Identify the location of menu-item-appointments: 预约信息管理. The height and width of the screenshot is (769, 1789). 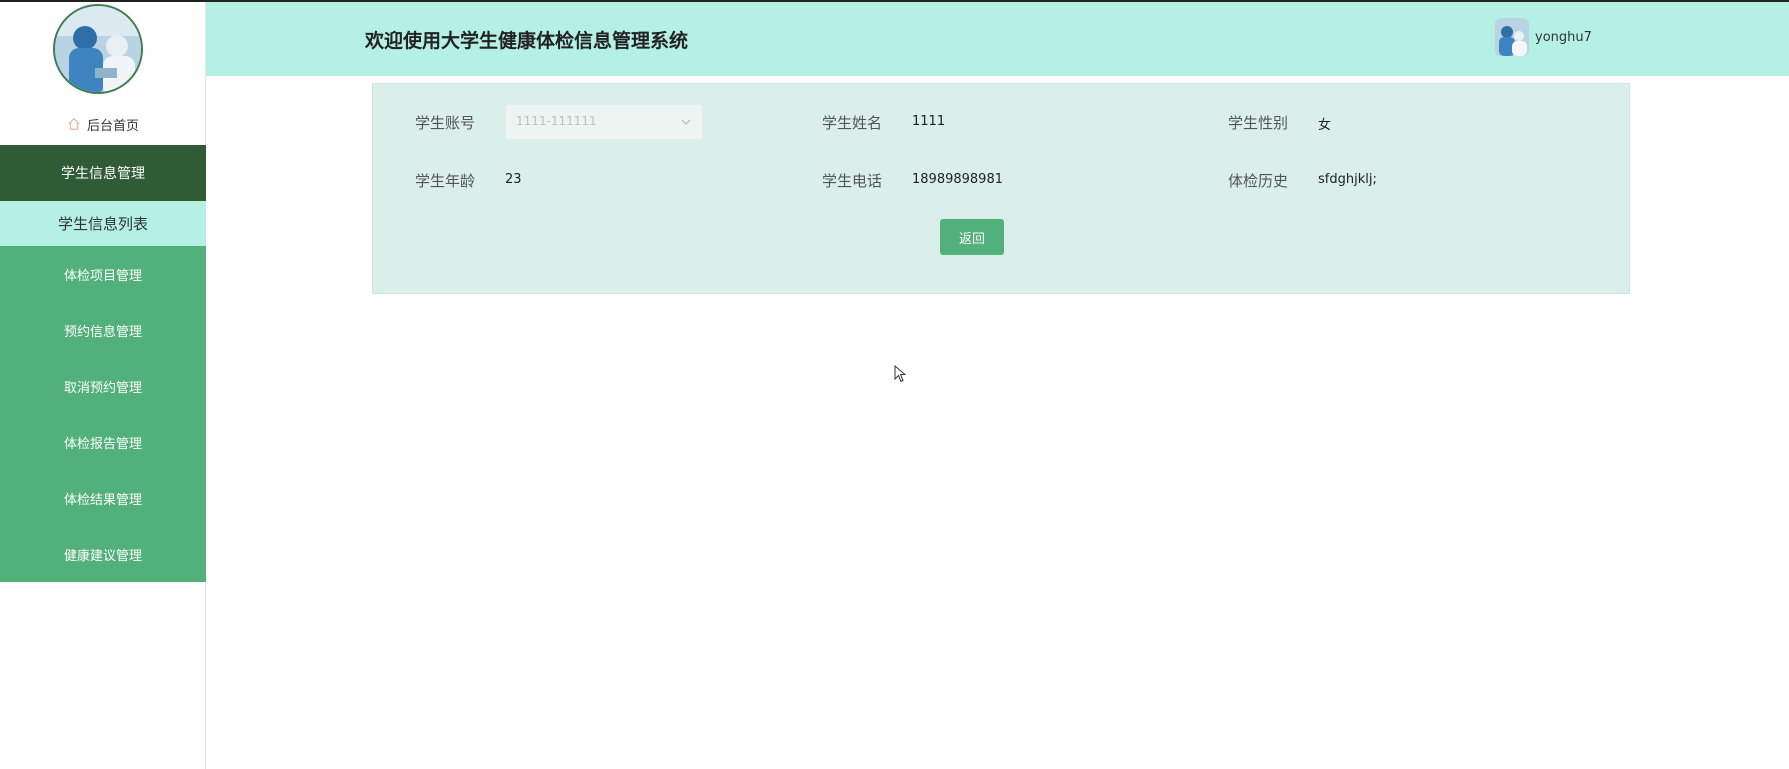
(103, 330).